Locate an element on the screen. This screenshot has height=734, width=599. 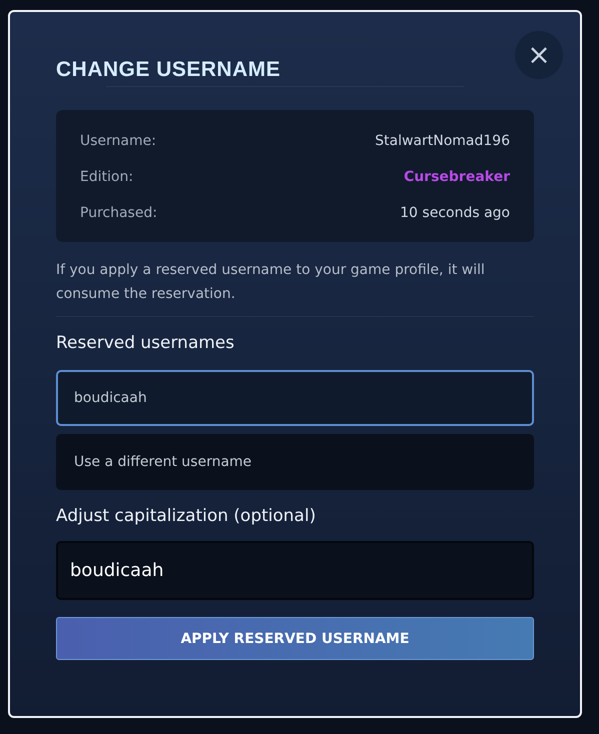
input-field: boudicaah is located at coordinates (295, 570).